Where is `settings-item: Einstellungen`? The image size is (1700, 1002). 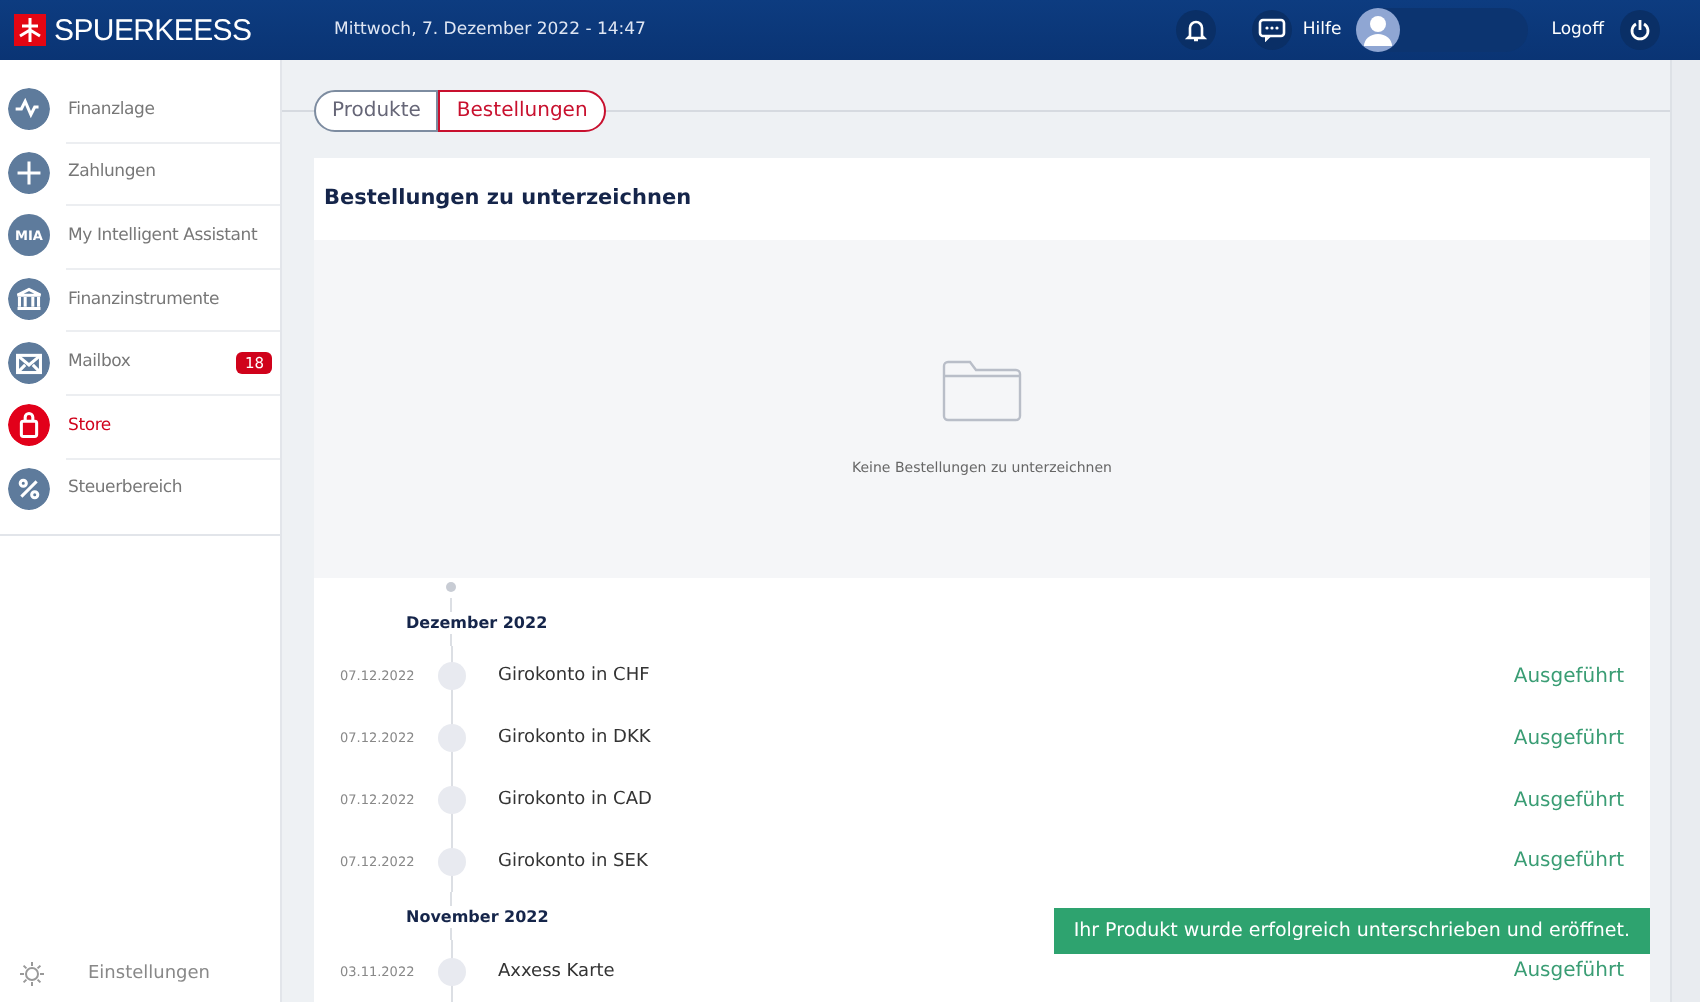
settings-item: Einstellungen is located at coordinates (140, 981).